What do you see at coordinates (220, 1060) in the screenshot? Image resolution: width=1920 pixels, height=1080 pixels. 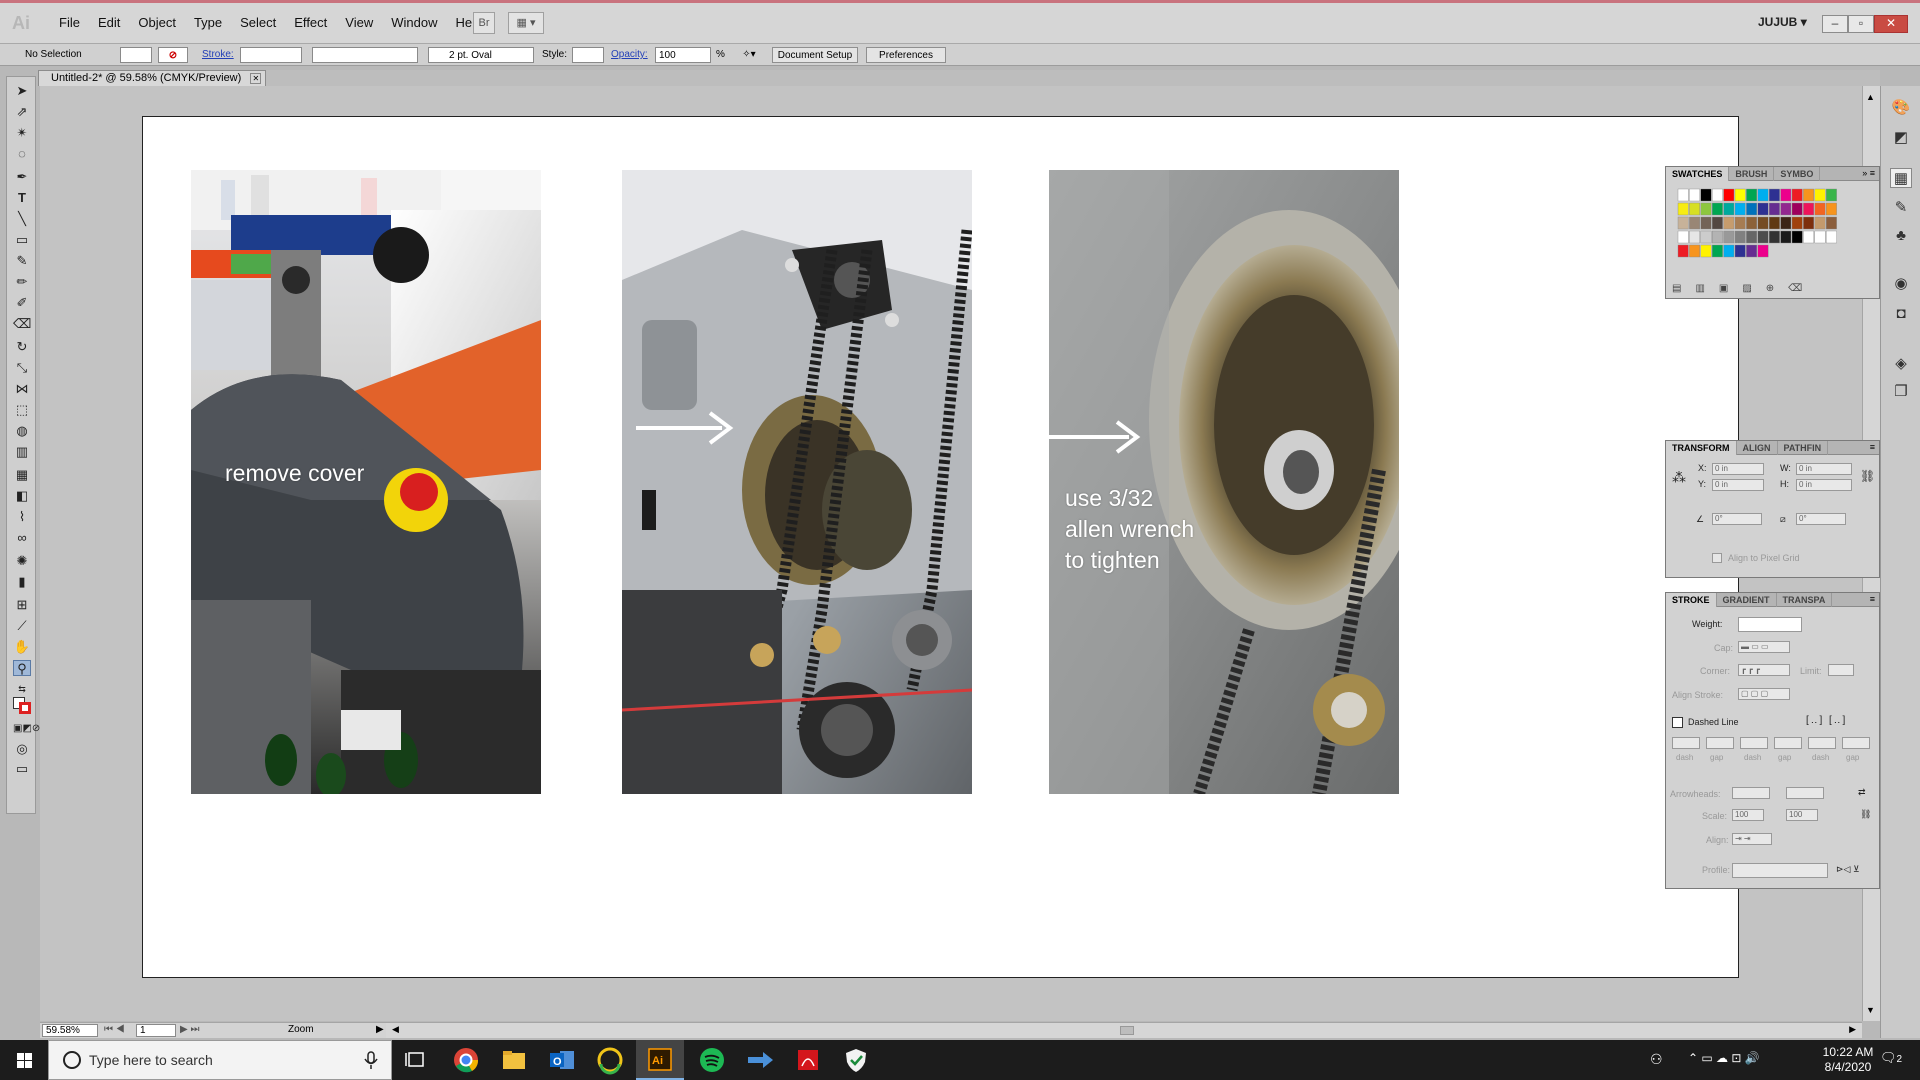 I see `search-box: Type here to search` at bounding box center [220, 1060].